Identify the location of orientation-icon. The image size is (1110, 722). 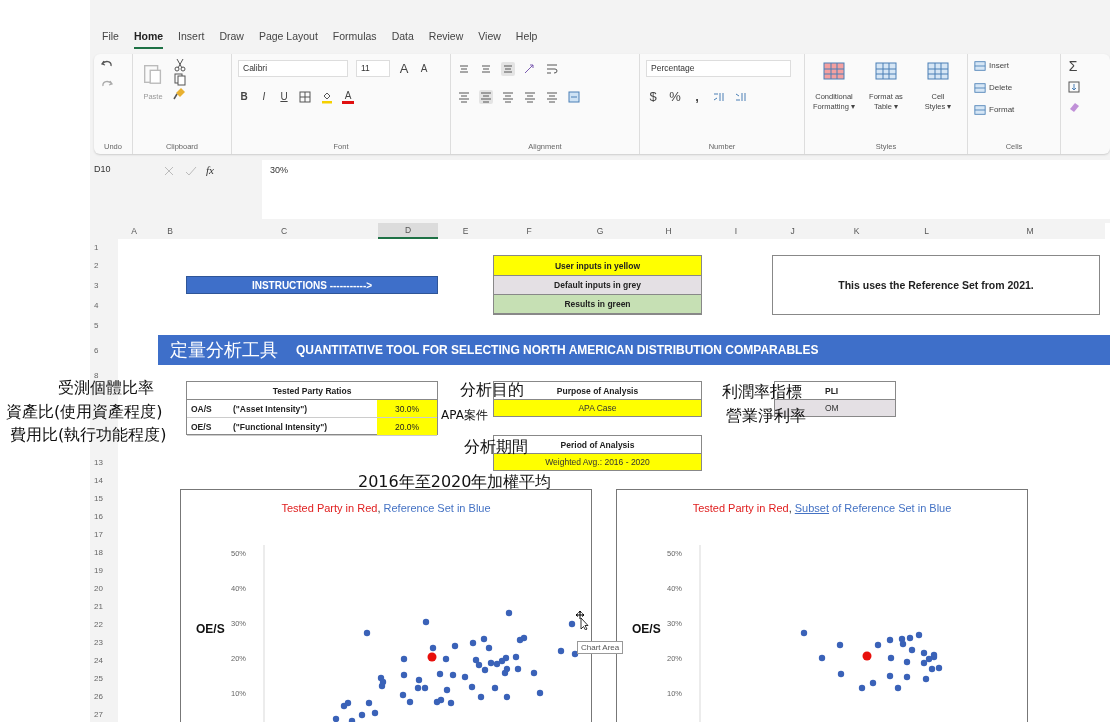
(530, 68).